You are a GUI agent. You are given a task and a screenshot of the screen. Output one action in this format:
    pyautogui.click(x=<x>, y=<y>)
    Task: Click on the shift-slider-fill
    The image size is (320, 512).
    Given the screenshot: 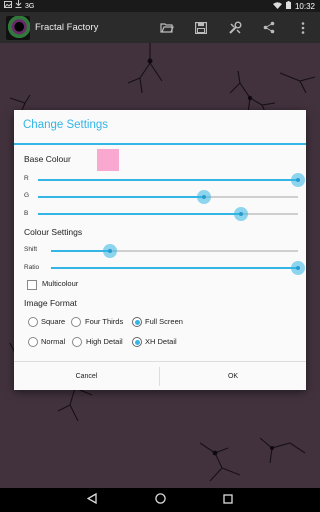 What is the action you would take?
    pyautogui.click(x=81, y=251)
    